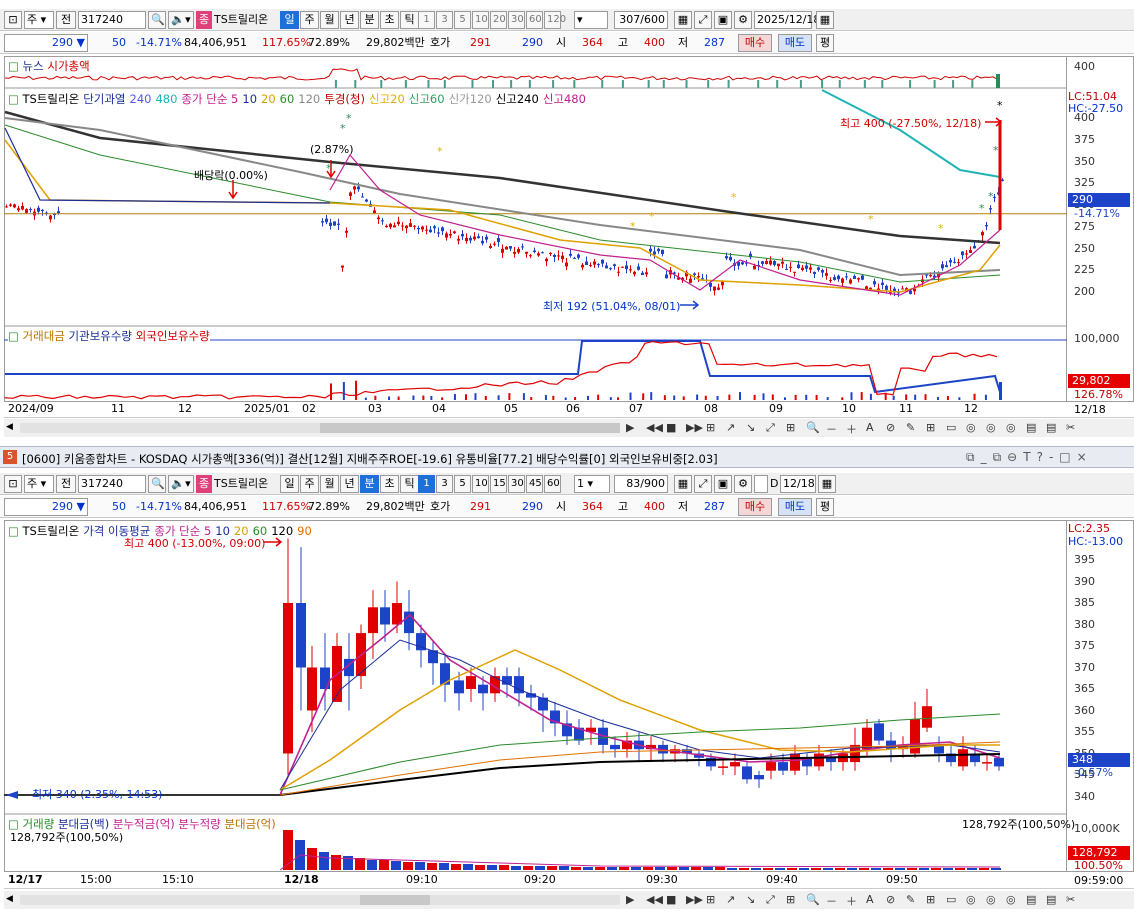  I want to click on minute-market-select: 주 ▾, so click(39, 484).